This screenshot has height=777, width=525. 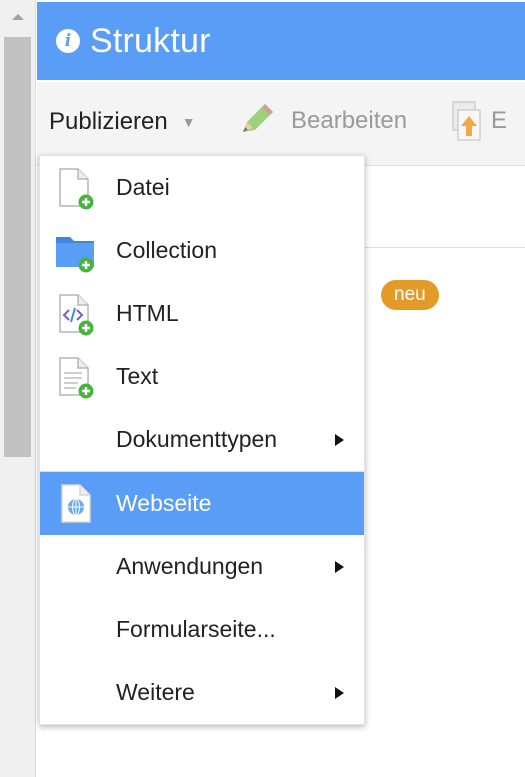 What do you see at coordinates (349, 120) in the screenshot?
I see `edit-label: Bearbeiten` at bounding box center [349, 120].